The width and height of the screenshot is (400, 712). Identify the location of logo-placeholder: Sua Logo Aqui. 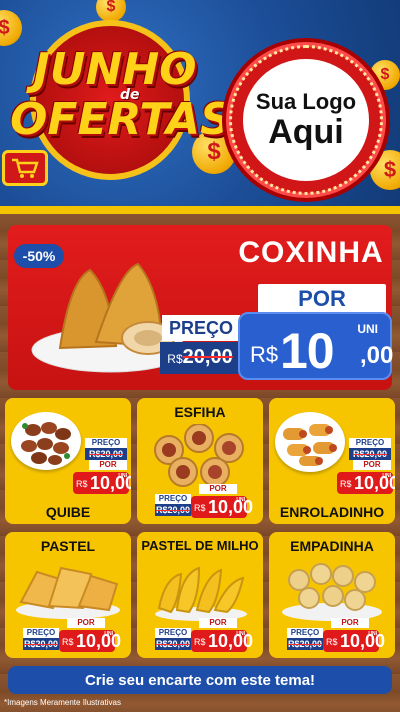
(306, 120).